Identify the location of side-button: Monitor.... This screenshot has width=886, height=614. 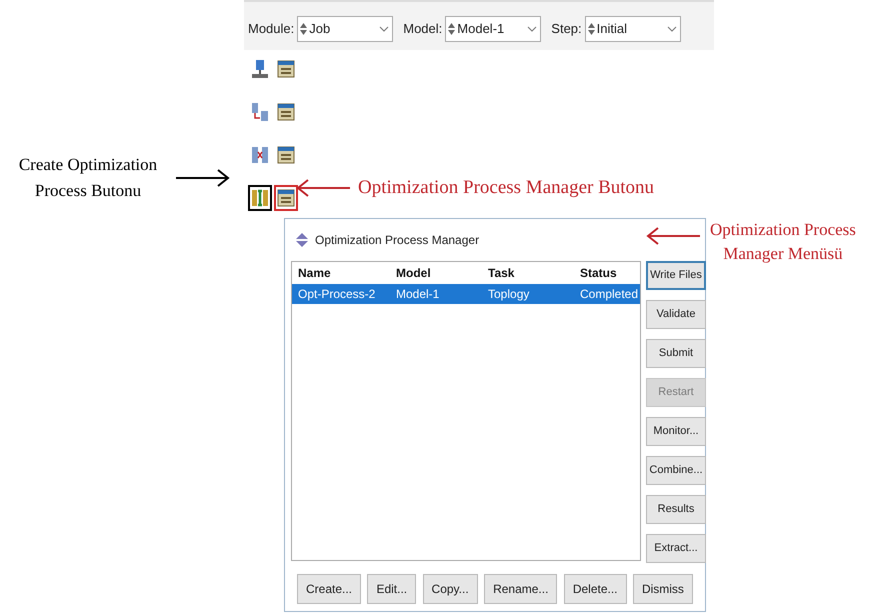
(676, 431).